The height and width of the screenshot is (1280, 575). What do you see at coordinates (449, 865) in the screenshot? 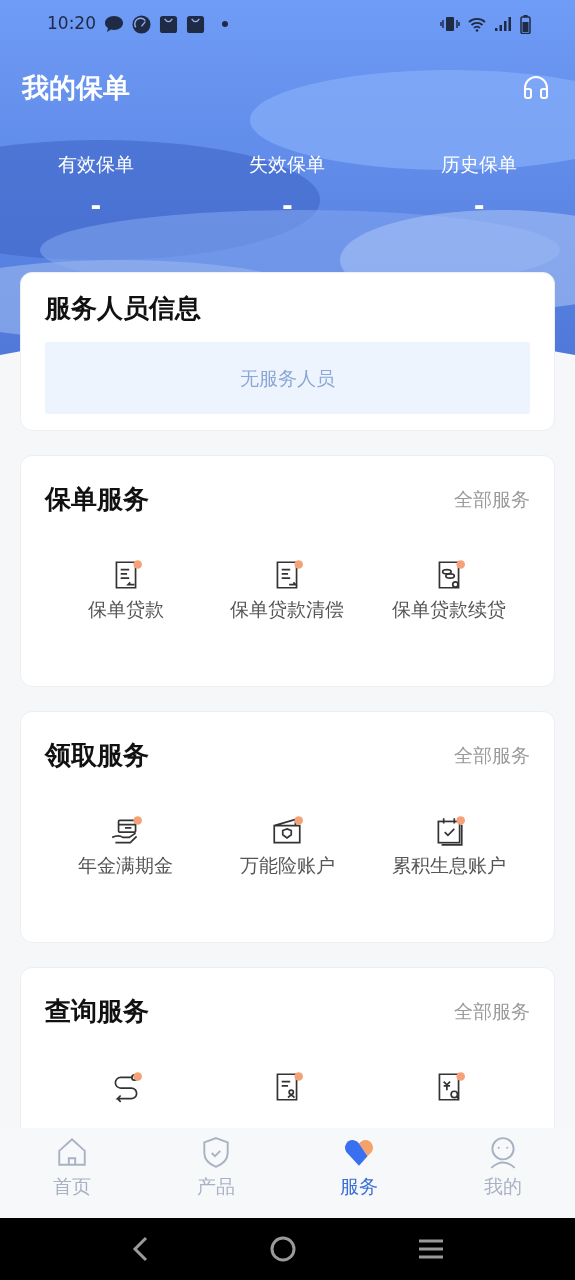
I see `service-label: 累积生息账户` at bounding box center [449, 865].